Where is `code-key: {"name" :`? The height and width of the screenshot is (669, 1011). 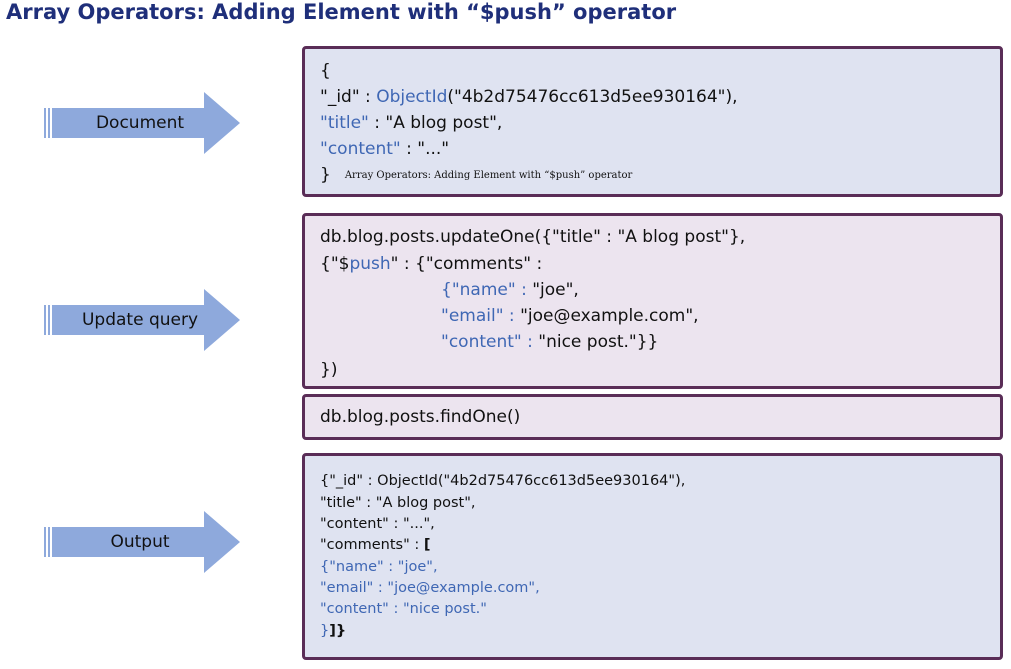
code-key: {"name" : is located at coordinates (487, 290).